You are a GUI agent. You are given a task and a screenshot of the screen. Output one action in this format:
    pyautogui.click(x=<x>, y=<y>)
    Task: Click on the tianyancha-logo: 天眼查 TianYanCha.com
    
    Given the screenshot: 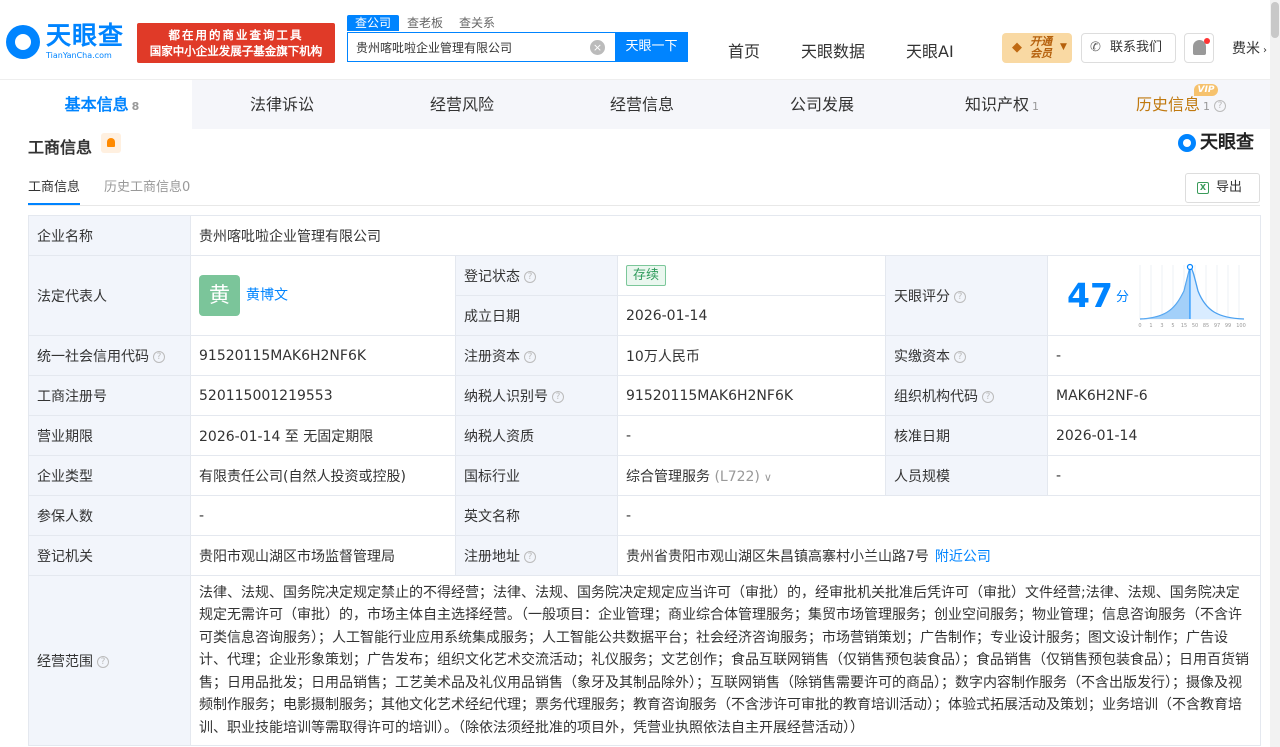 What is the action you would take?
    pyautogui.click(x=68, y=42)
    